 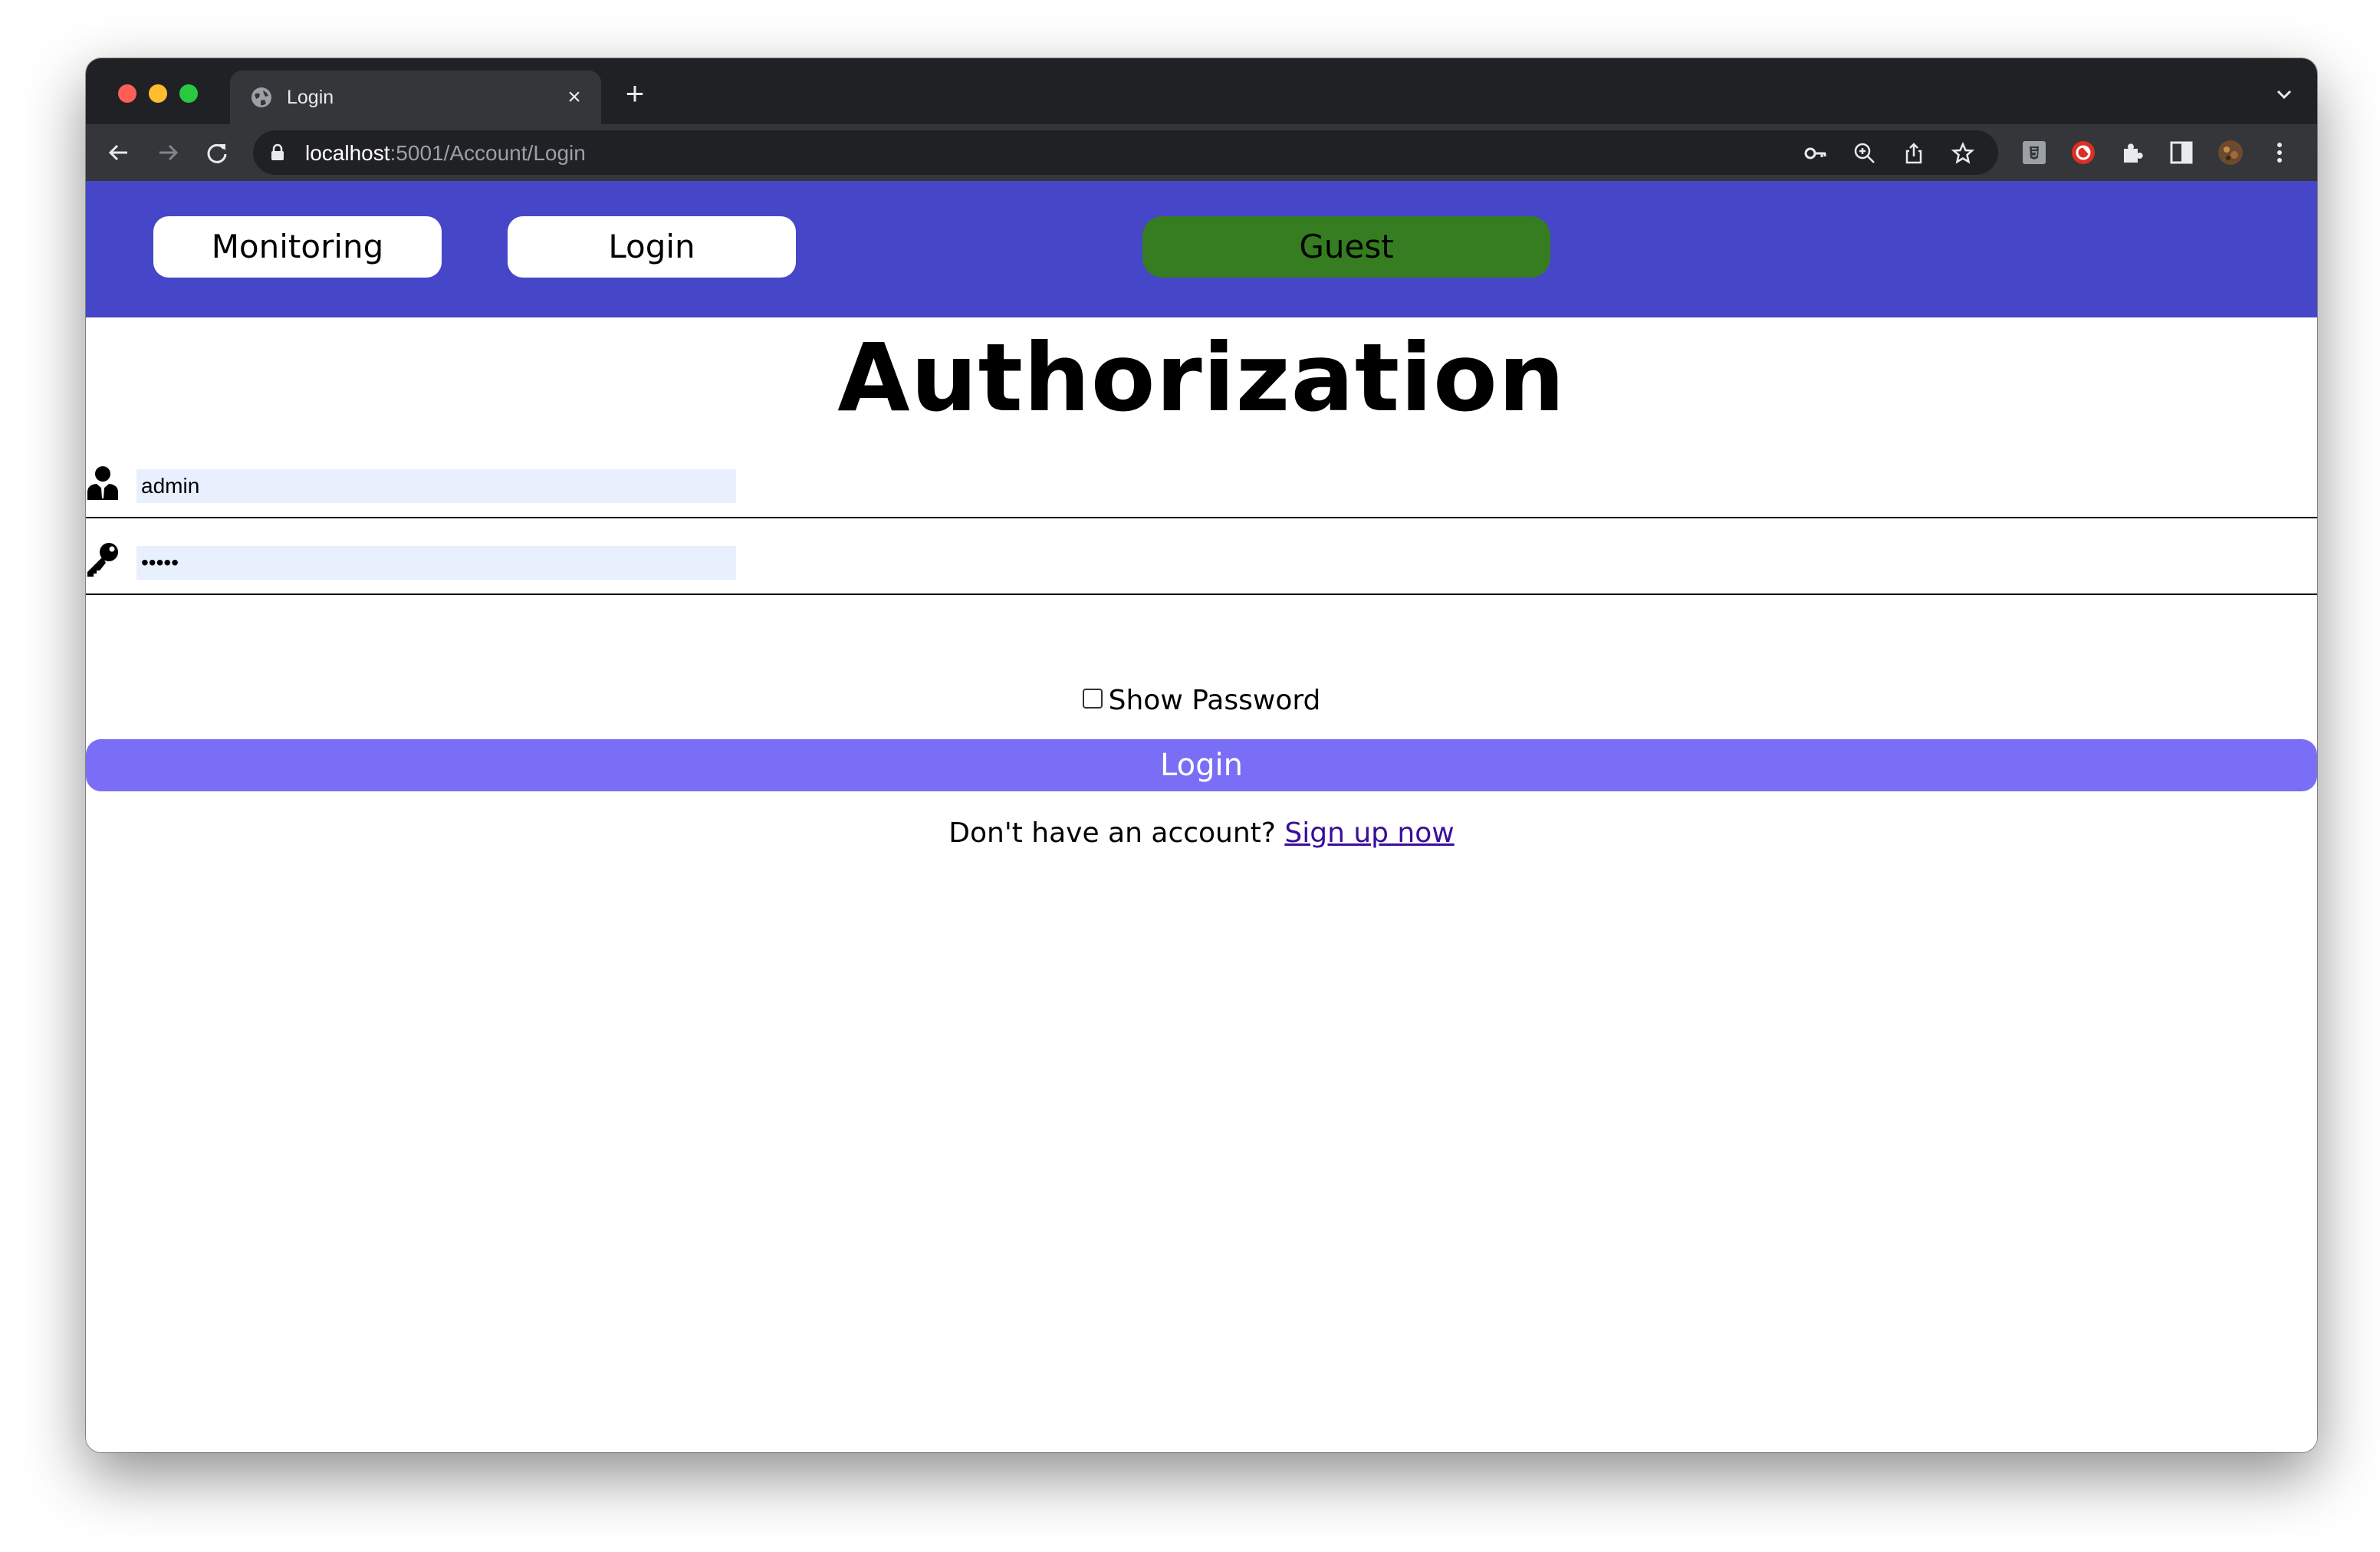 What do you see at coordinates (2284, 94) in the screenshot?
I see `chevron-down-icon` at bounding box center [2284, 94].